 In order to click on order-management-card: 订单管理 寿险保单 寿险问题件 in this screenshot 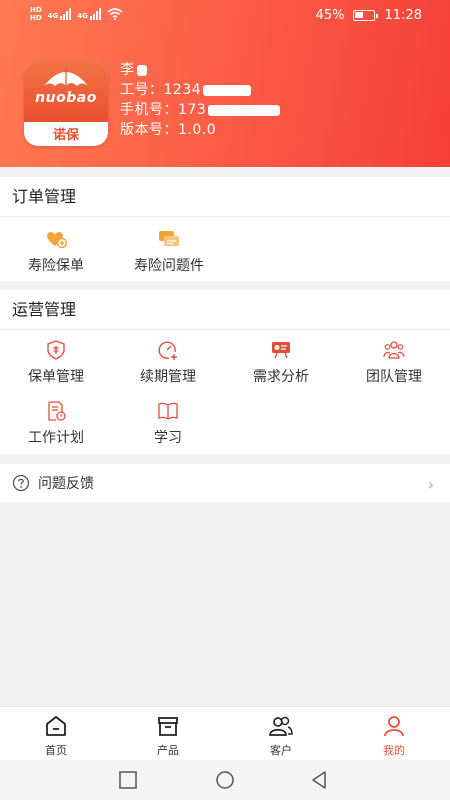, I will do `click(225, 229)`.